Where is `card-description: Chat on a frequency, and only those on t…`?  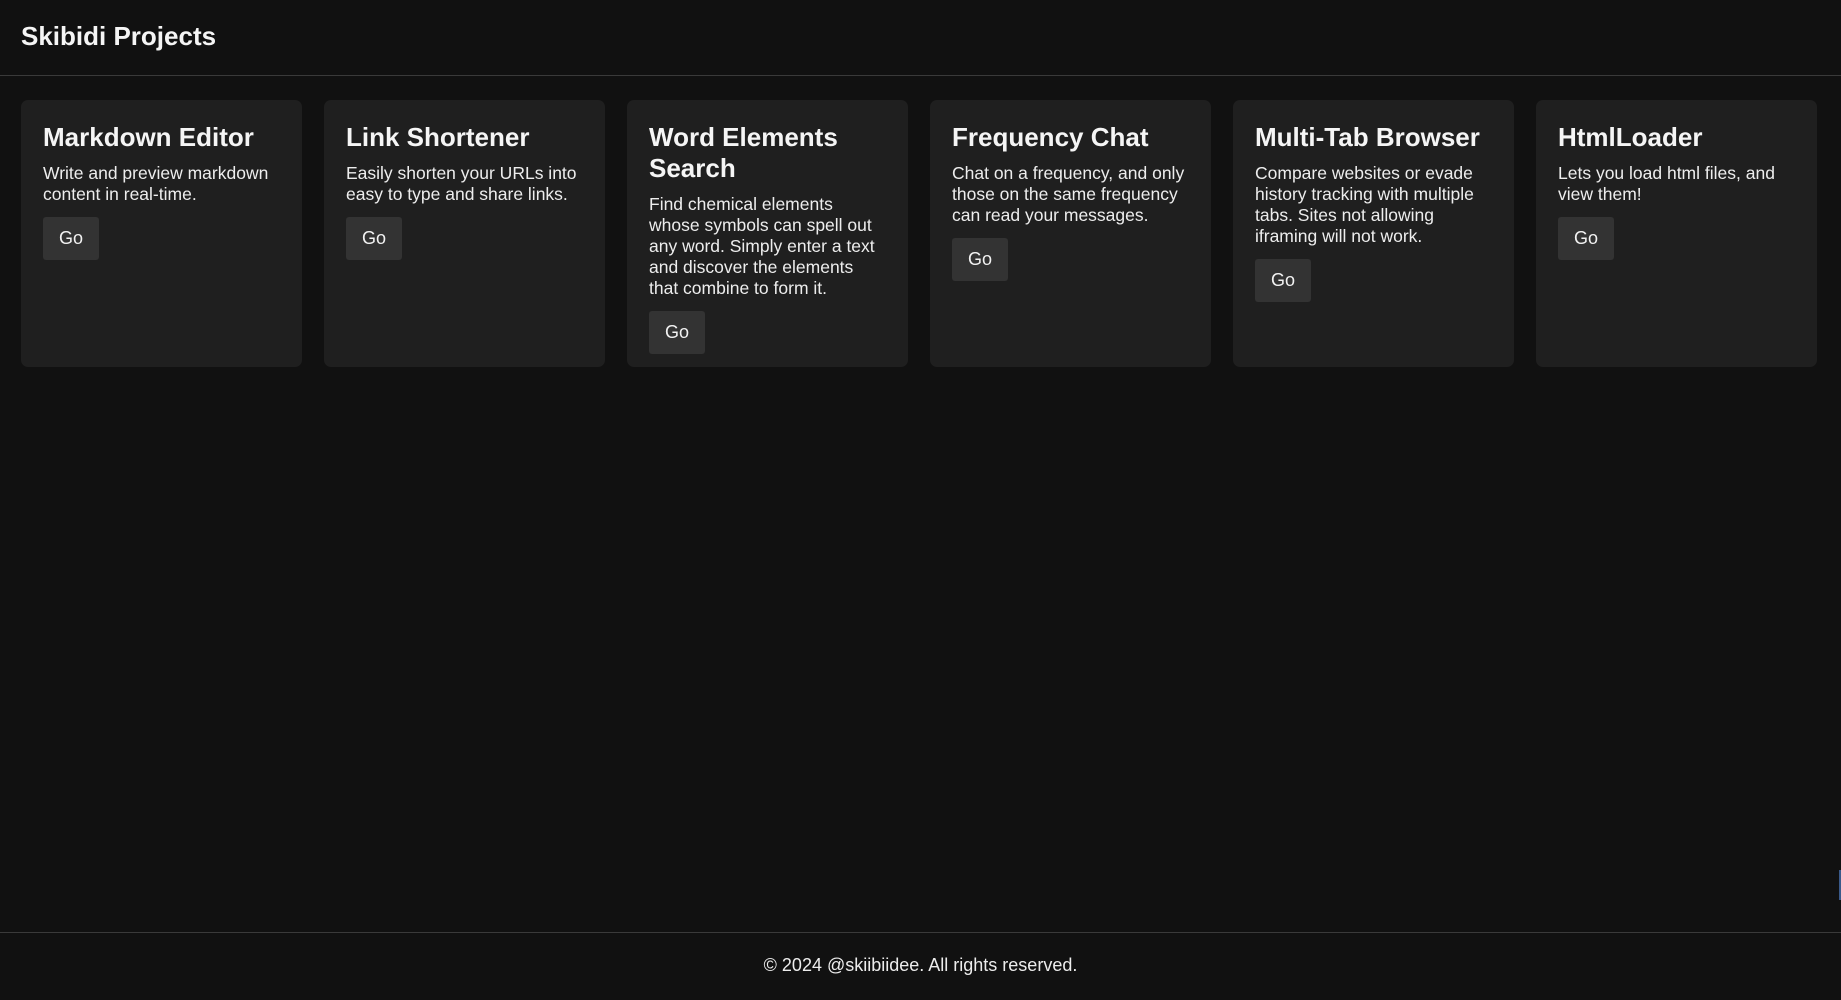 card-description: Chat on a frequency, and only those on t… is located at coordinates (1068, 194).